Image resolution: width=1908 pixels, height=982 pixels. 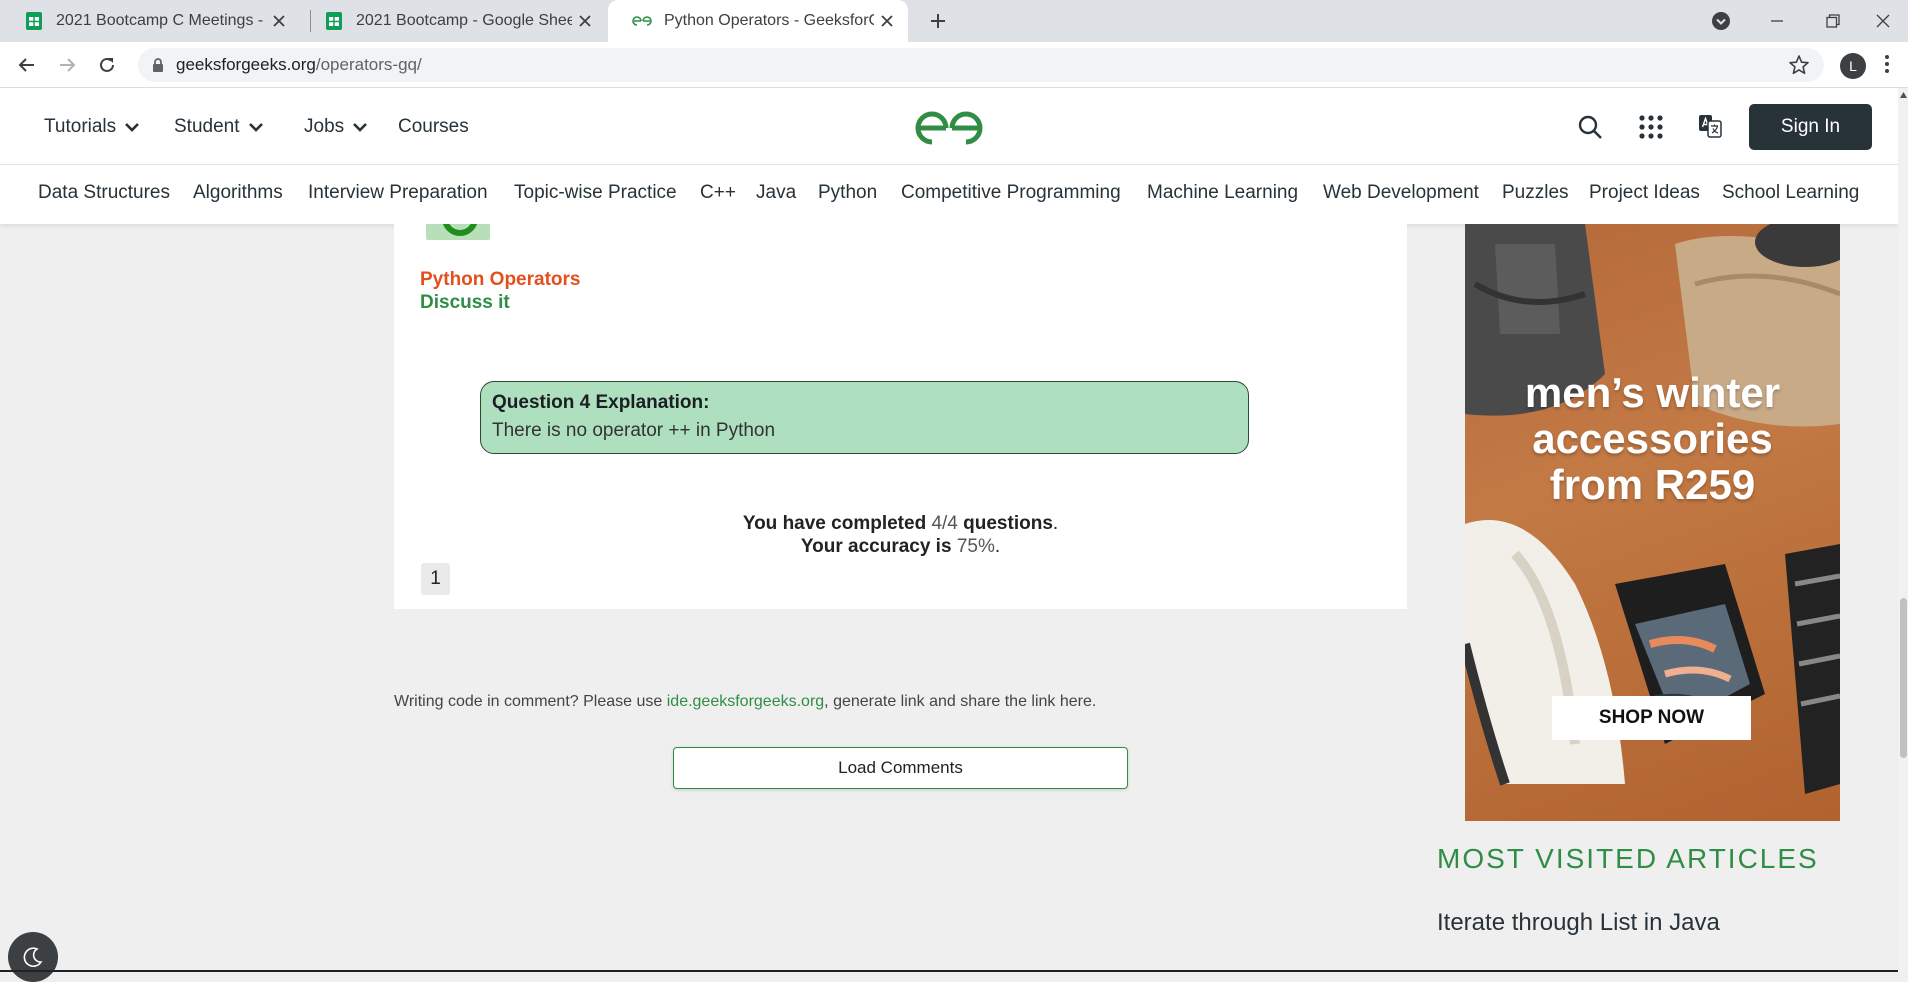 What do you see at coordinates (398, 193) in the screenshot?
I see `subnav-interview-preparation: Interview Preparation` at bounding box center [398, 193].